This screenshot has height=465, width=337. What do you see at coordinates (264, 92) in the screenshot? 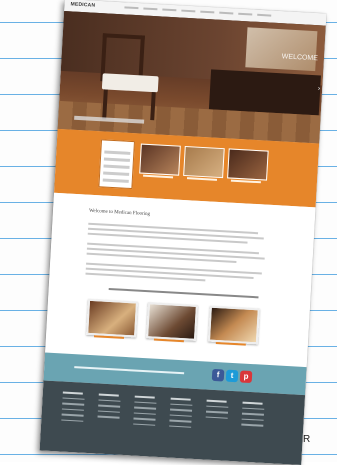
I see `hero-bed` at bounding box center [264, 92].